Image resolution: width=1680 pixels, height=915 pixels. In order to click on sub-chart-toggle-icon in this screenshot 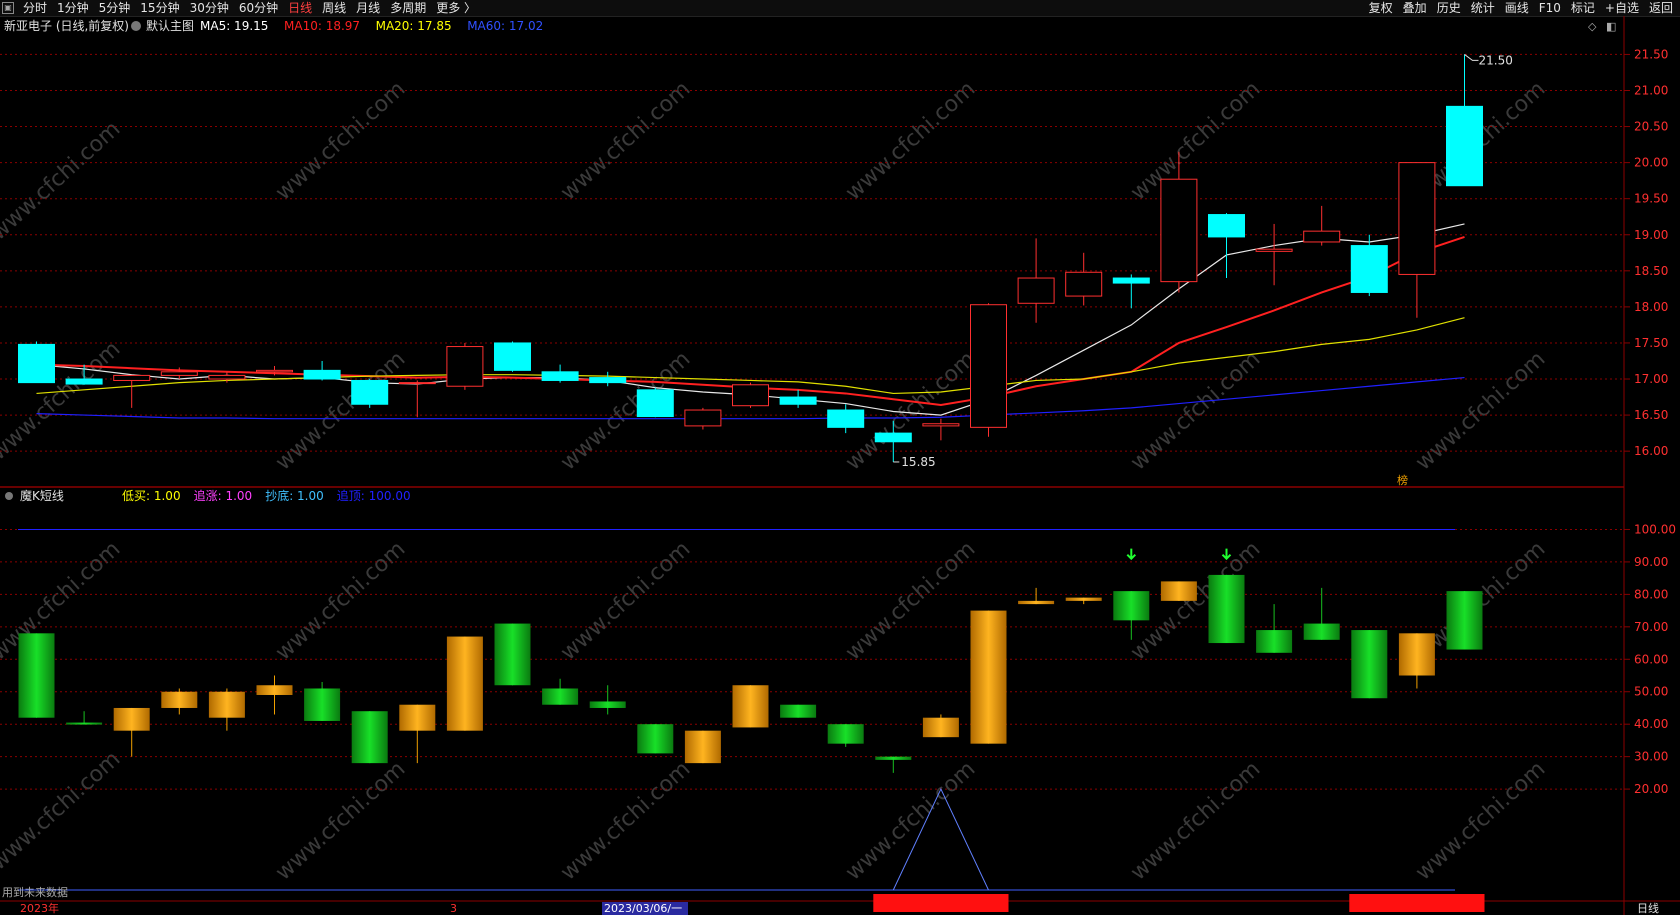, I will do `click(9, 496)`.